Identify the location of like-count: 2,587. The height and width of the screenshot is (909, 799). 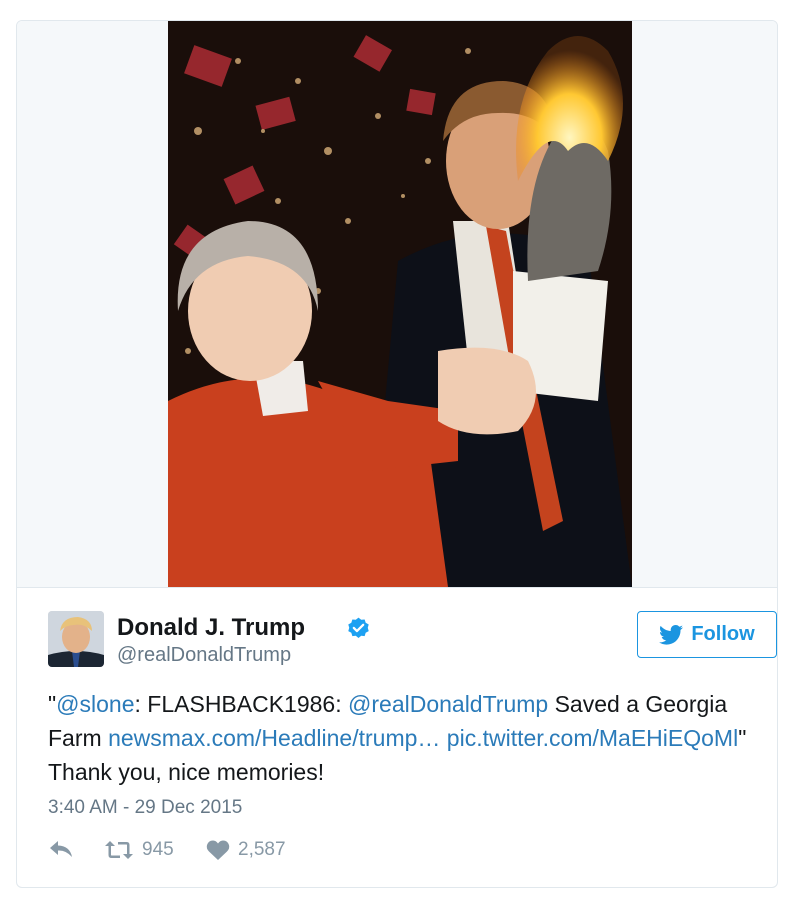
(262, 849).